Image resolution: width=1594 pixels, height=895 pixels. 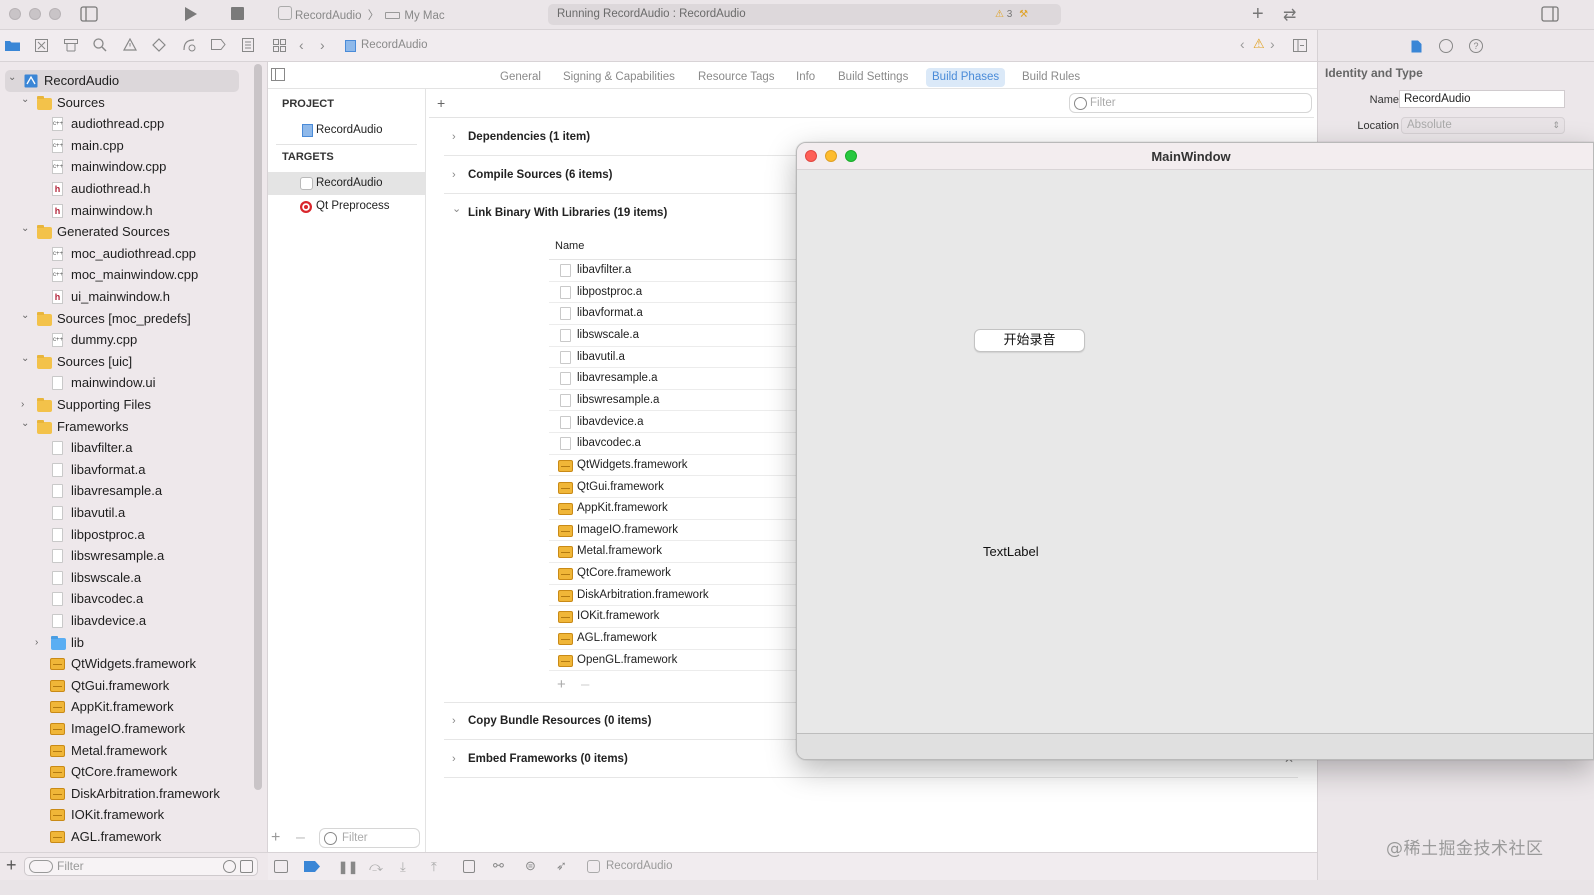 I want to click on qt-zoom-button, so click(x=851, y=156).